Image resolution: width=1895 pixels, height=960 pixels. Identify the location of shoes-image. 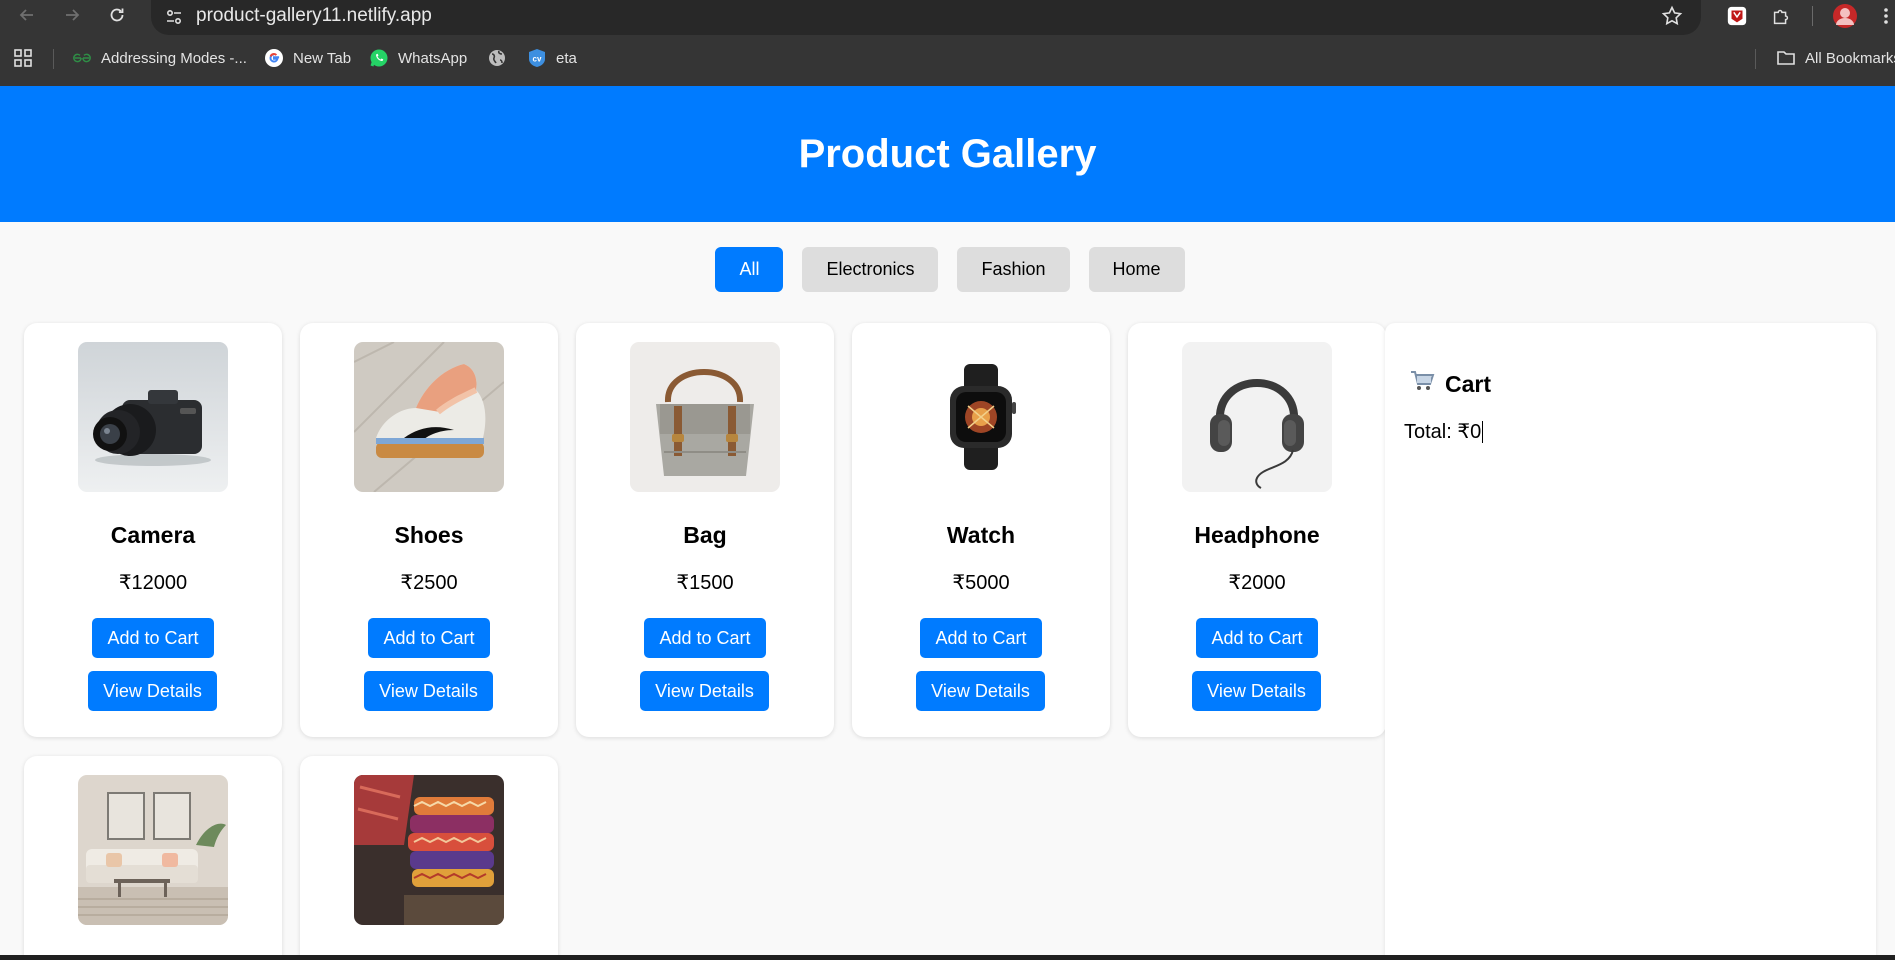
(429, 417).